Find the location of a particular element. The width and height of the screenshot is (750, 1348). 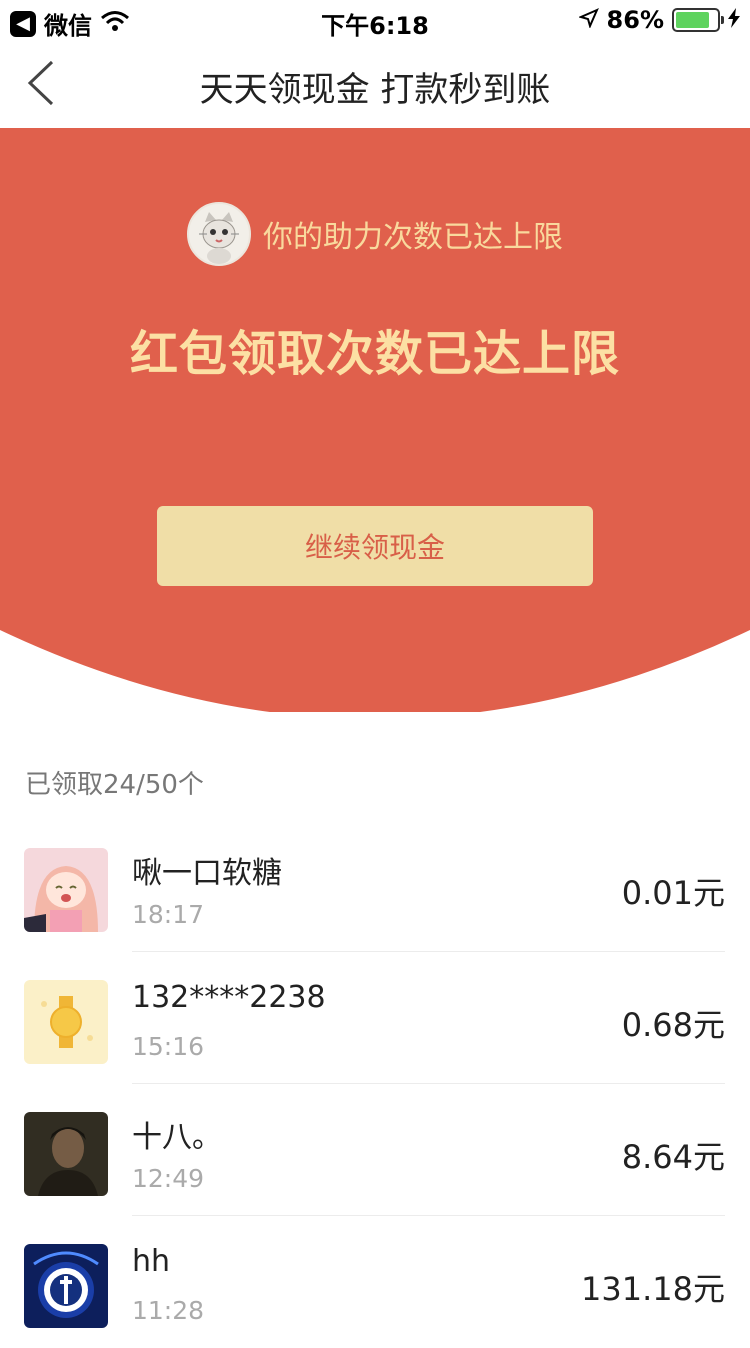

claim-time: 12:49 is located at coordinates (168, 1178).